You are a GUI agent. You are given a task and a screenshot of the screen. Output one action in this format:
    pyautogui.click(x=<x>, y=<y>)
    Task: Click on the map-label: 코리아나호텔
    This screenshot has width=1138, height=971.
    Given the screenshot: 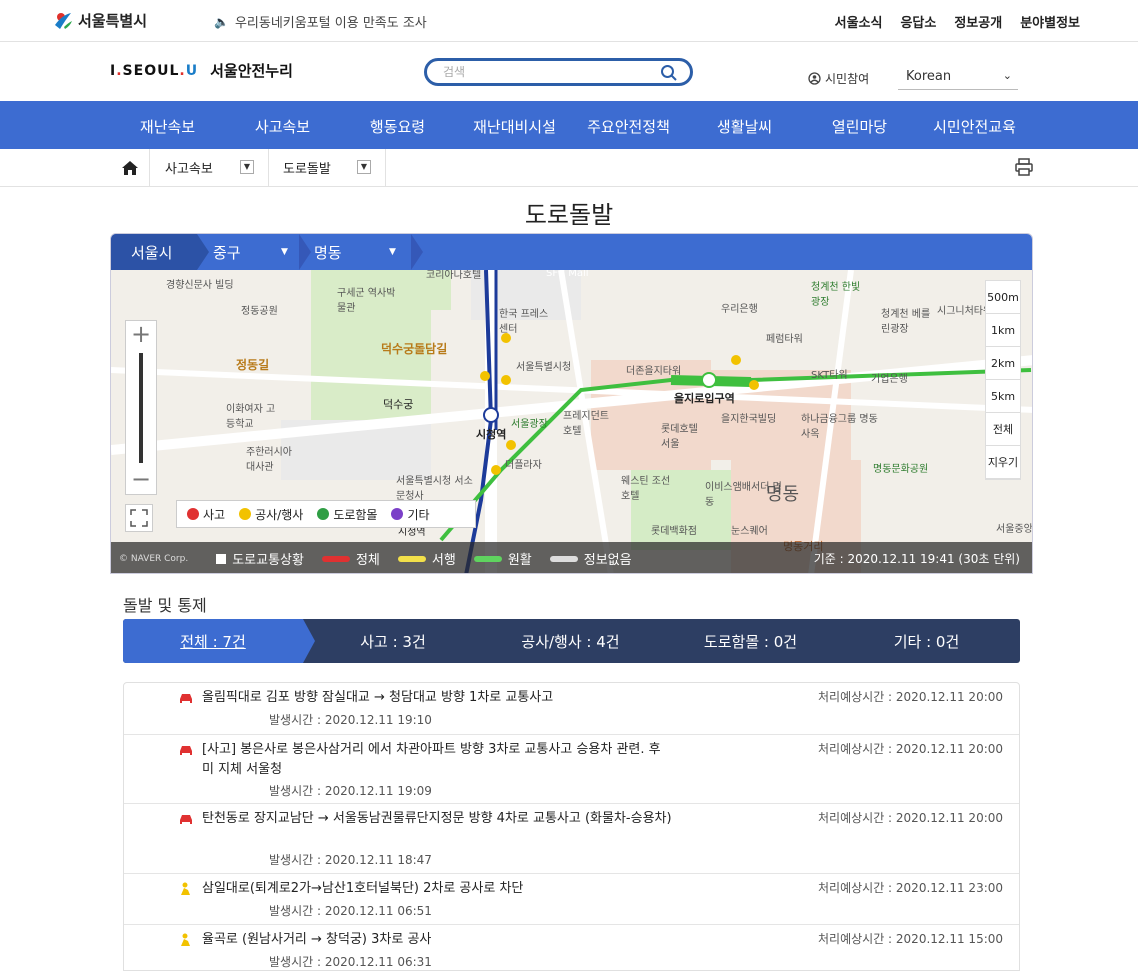 What is the action you would take?
    pyautogui.click(x=454, y=275)
    